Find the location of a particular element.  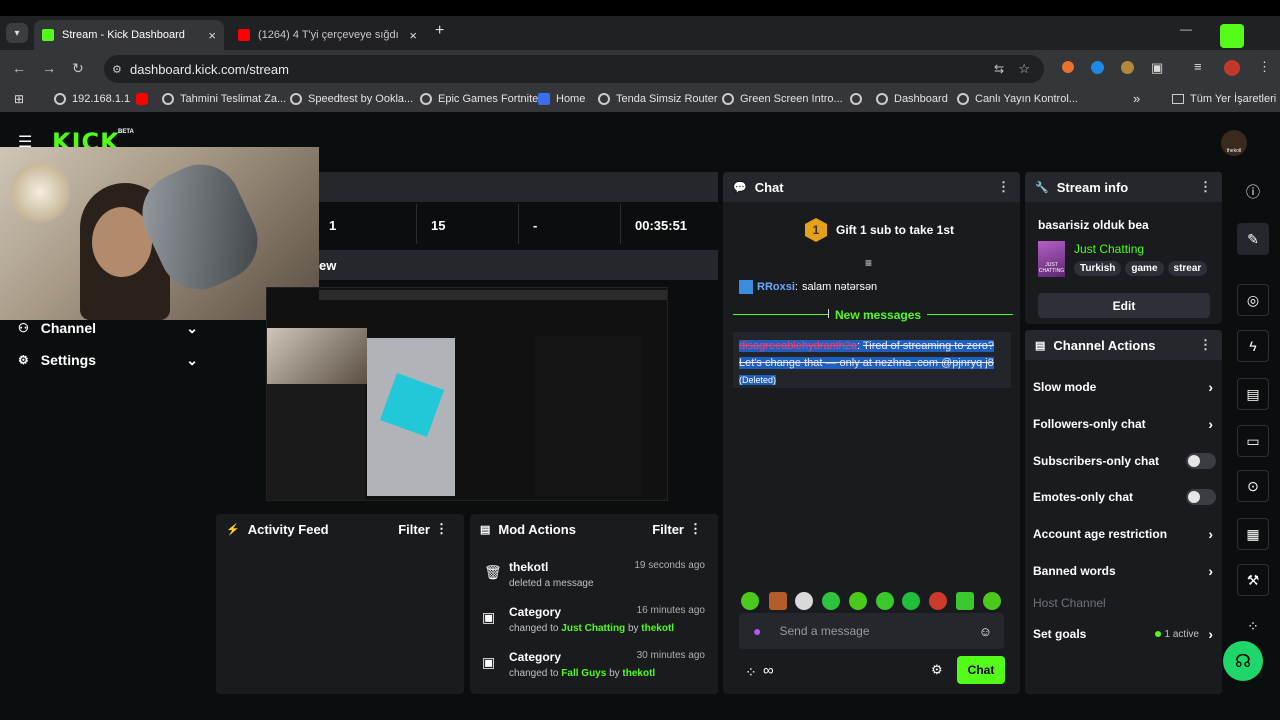

site-info-icon: ⚙ is located at coordinates (117, 69).